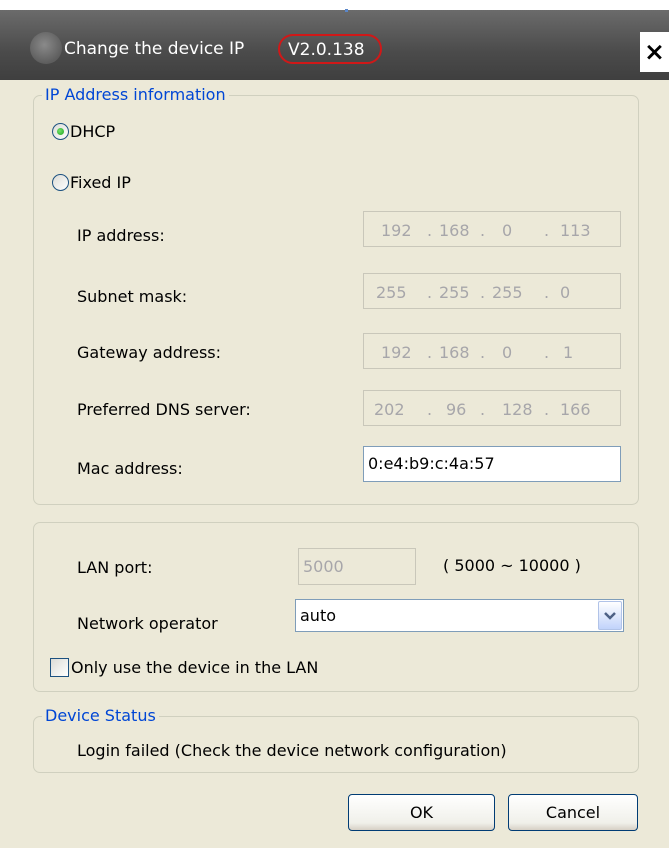 The height and width of the screenshot is (848, 669). What do you see at coordinates (396, 352) in the screenshot?
I see `gateway-octet-1: 192` at bounding box center [396, 352].